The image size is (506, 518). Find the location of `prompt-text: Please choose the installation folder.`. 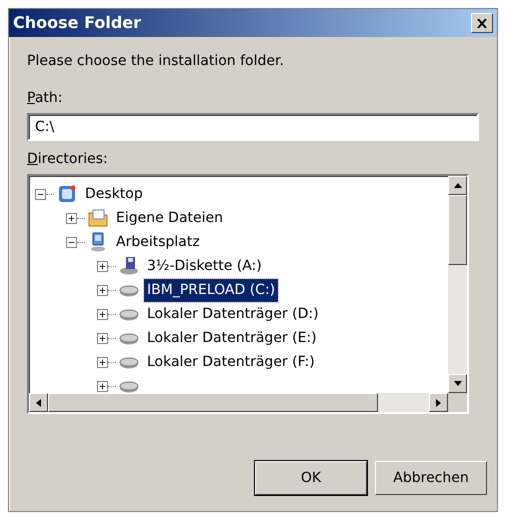

prompt-text: Please choose the installation folder. is located at coordinates (156, 61).